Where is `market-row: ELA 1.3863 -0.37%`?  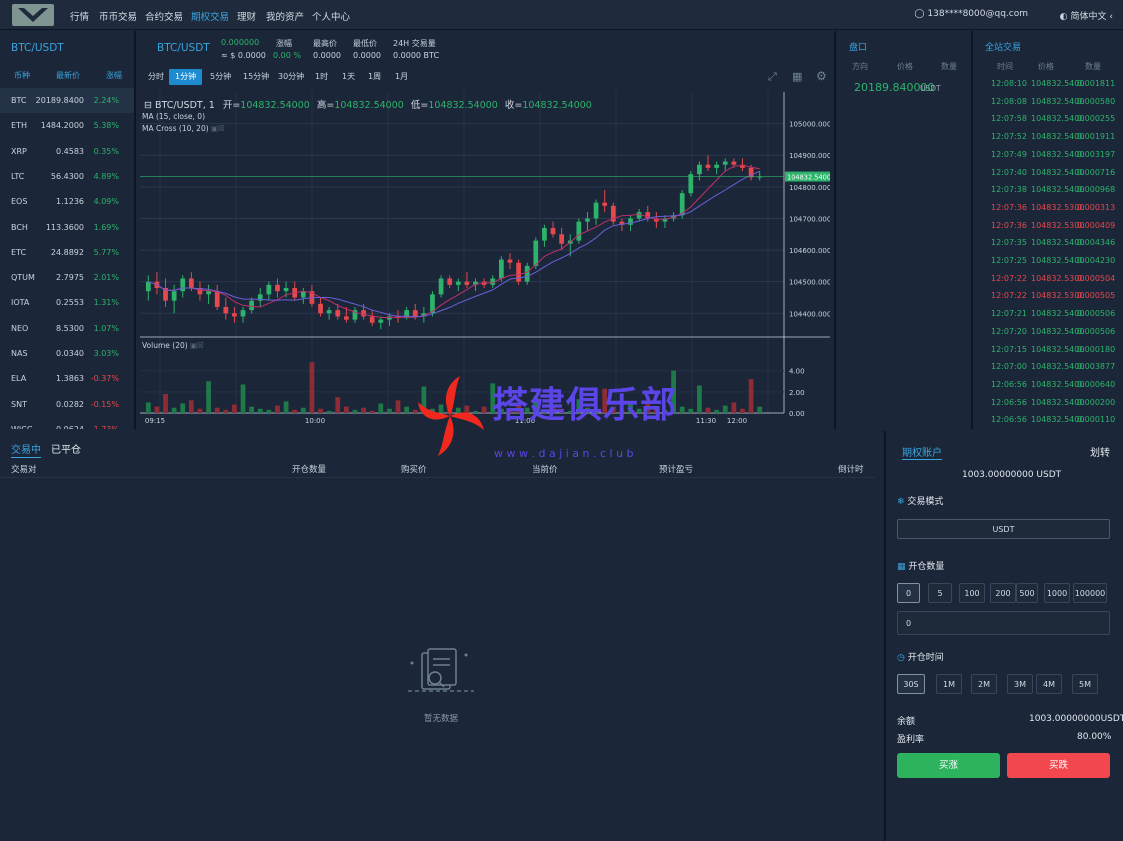 market-row: ELA 1.3863 -0.37% is located at coordinates (67, 378).